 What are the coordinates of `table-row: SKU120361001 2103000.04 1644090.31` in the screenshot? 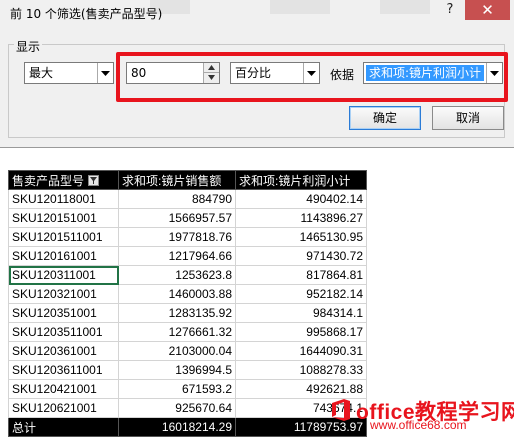 It's located at (187, 351).